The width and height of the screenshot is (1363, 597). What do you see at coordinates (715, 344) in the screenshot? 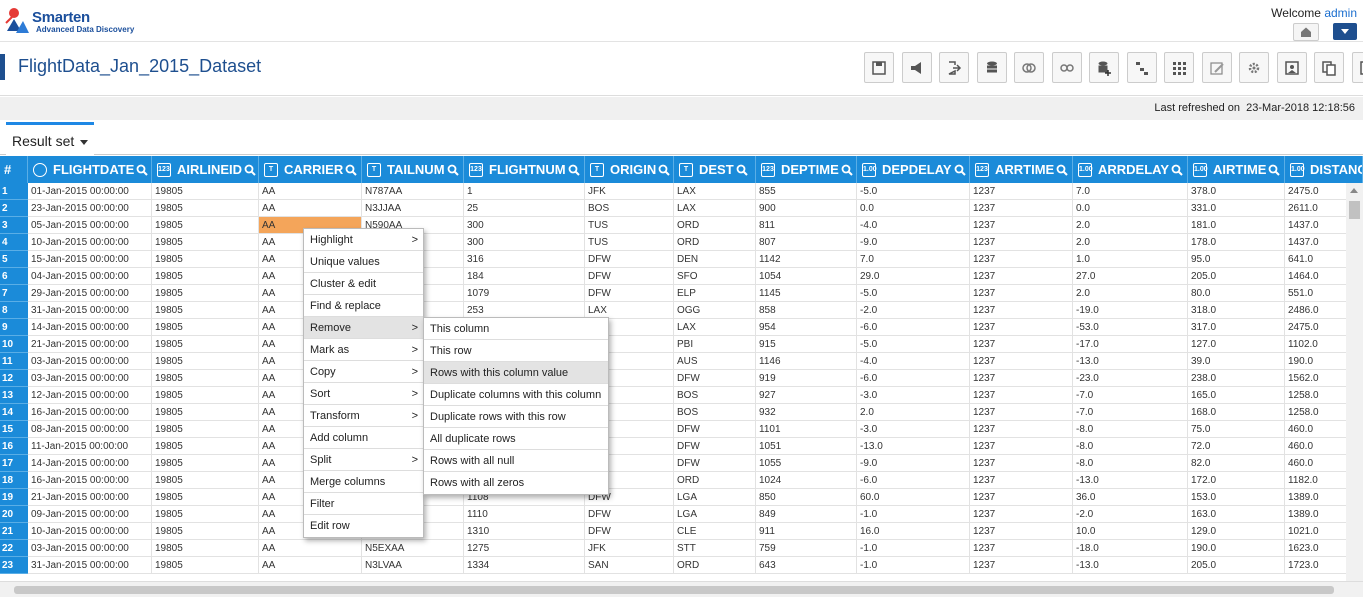
I see `table-cell: PBI` at bounding box center [715, 344].